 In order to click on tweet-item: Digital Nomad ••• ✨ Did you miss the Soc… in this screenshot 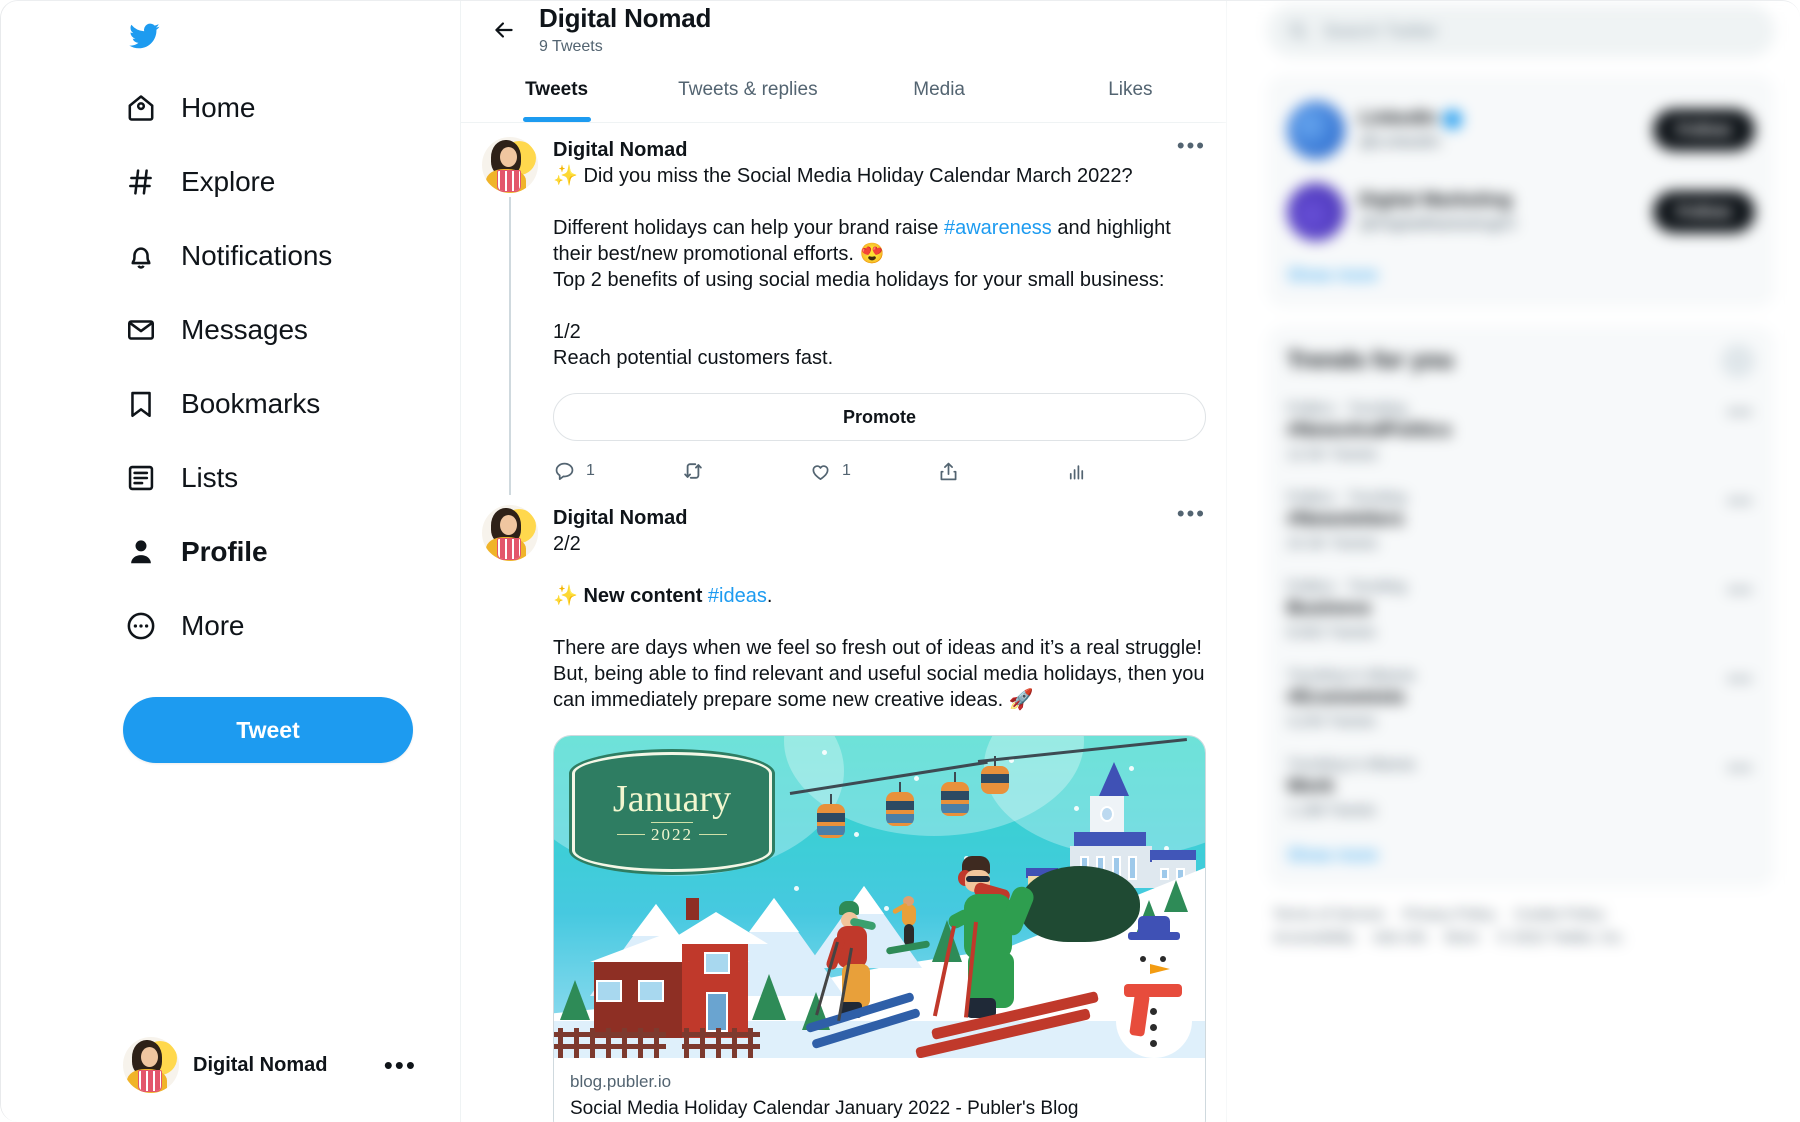, I will do `click(843, 309)`.